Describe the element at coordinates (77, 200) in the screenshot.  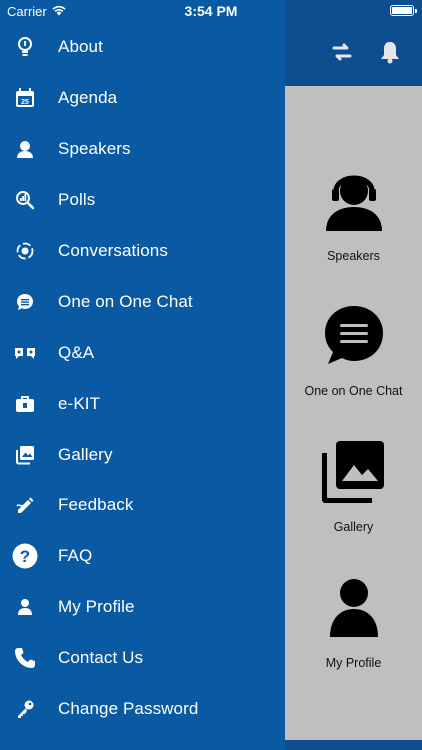
I see `menu-item-label: Polls` at that location.